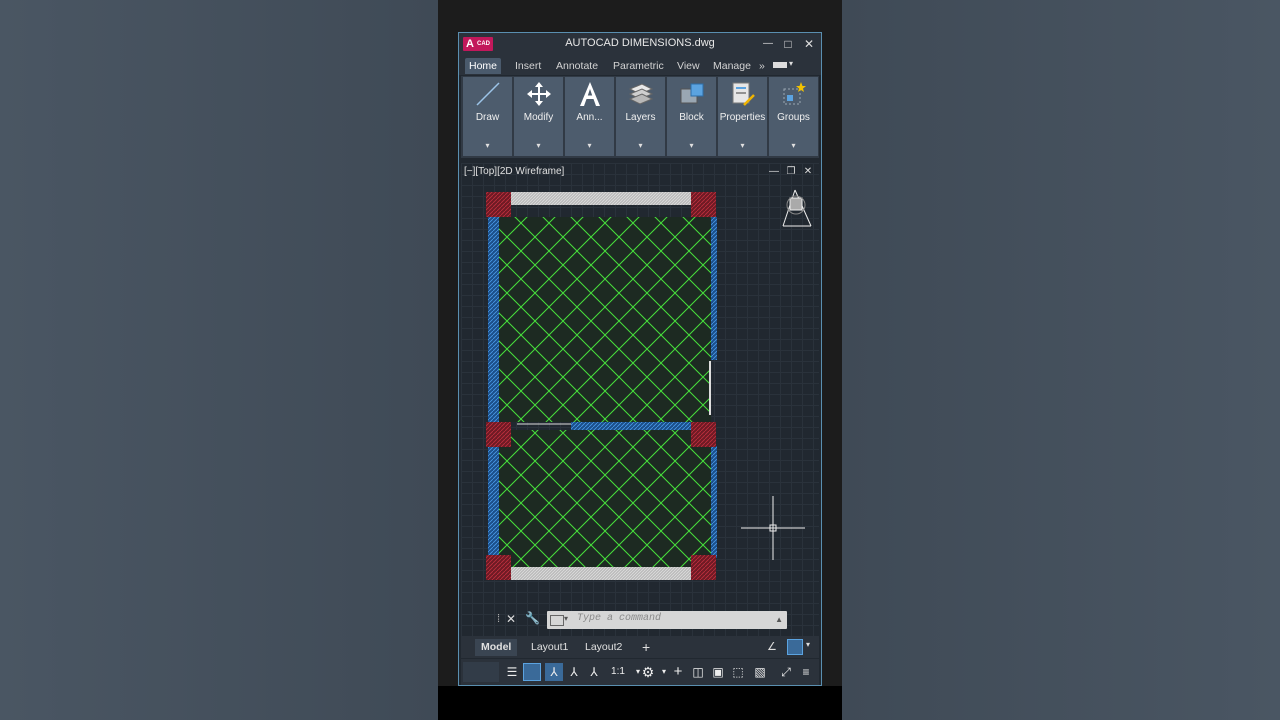 The width and height of the screenshot is (1280, 720). I want to click on ribbon-overflow-button: », so click(762, 66).